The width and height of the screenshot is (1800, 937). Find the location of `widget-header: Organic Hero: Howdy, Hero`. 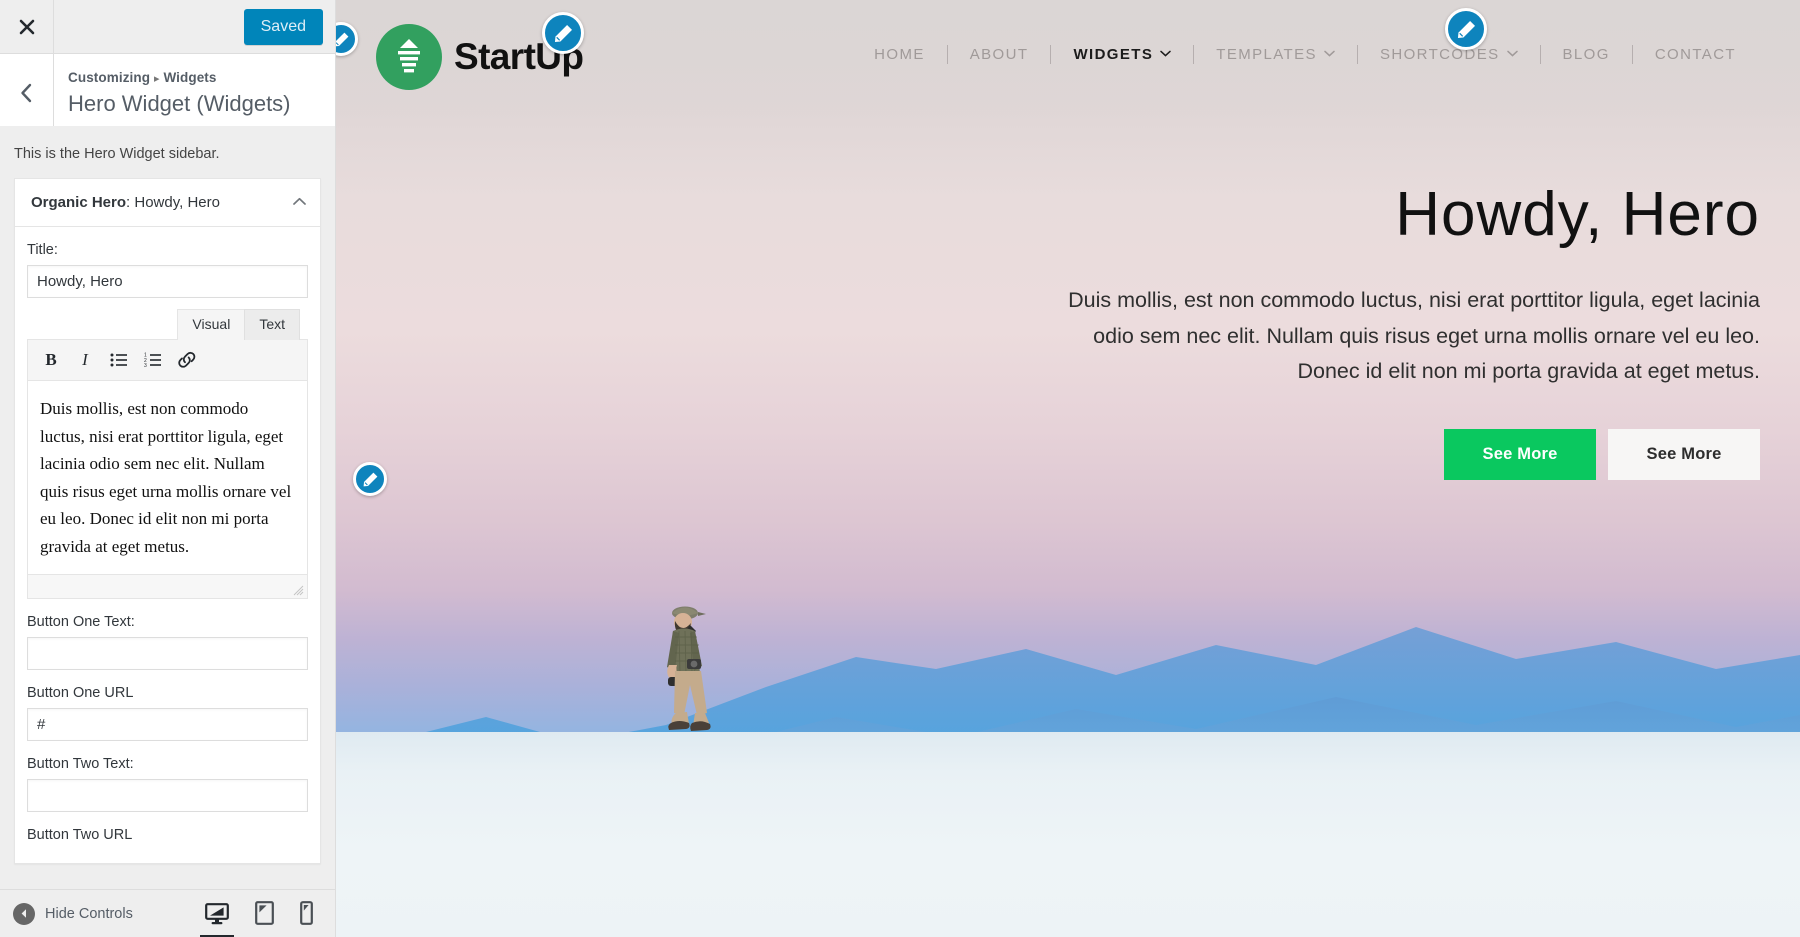

widget-header: Organic Hero: Howdy, Hero is located at coordinates (167, 203).